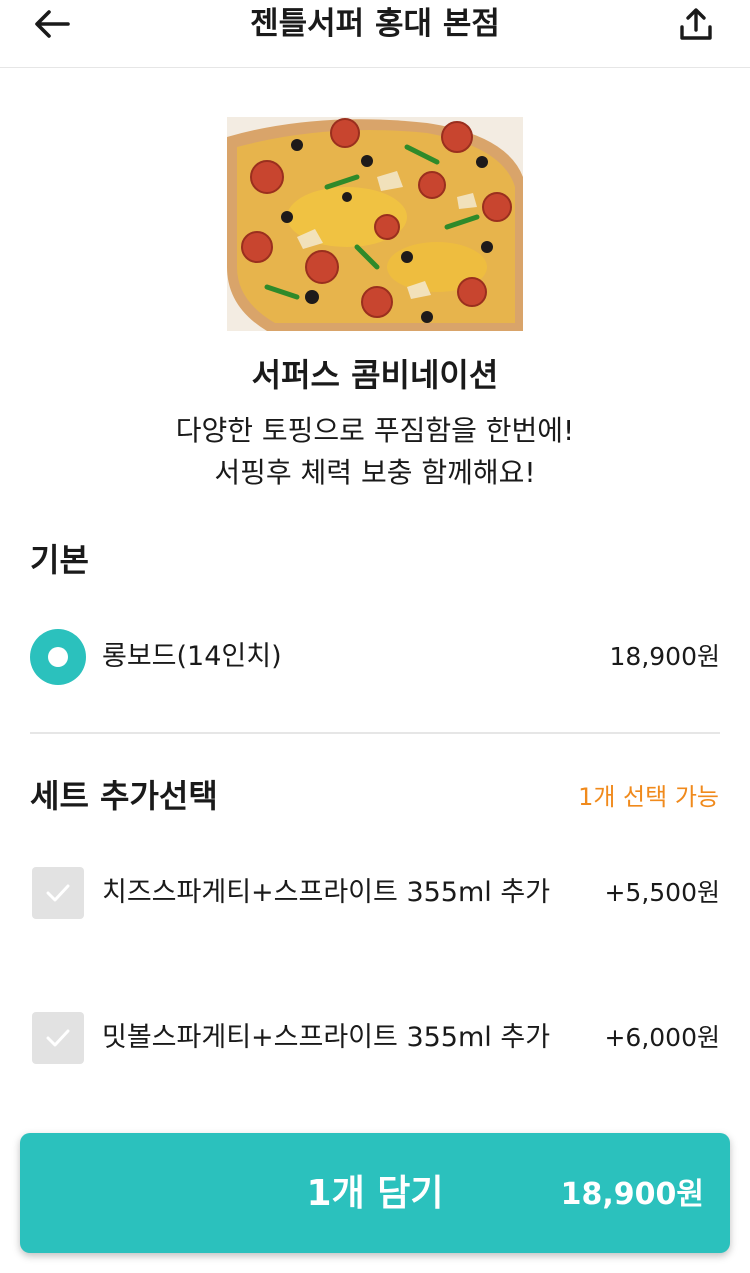  What do you see at coordinates (58, 657) in the screenshot?
I see `radio-selected-icon` at bounding box center [58, 657].